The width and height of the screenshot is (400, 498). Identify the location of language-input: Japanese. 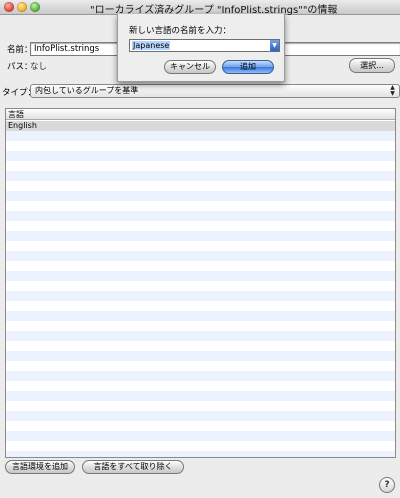
(151, 45).